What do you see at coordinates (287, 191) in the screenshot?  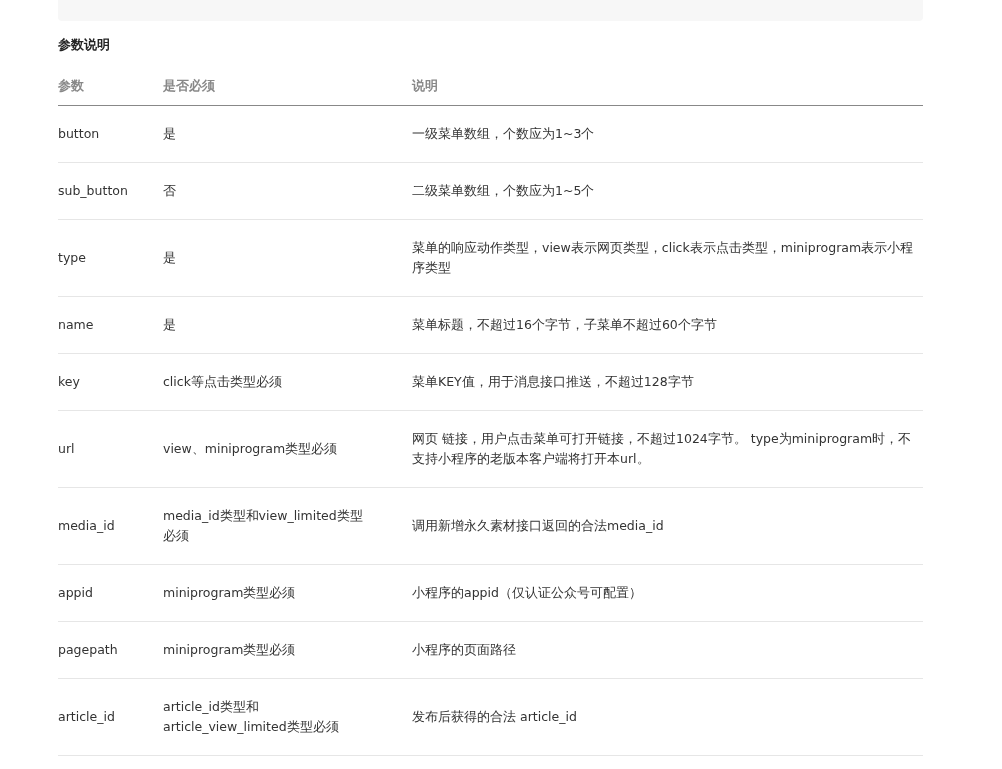 I see `table-cell: 否` at bounding box center [287, 191].